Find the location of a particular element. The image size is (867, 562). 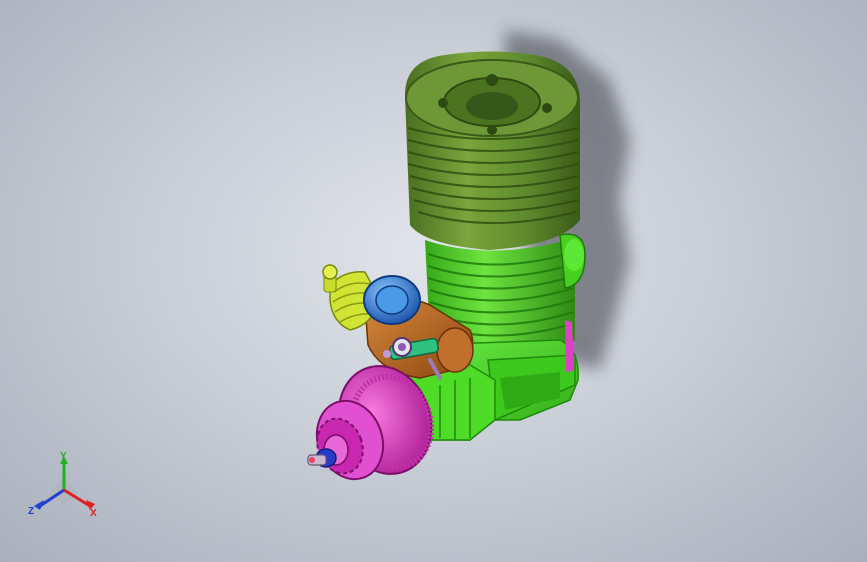

axis-triad: Y X Z is located at coordinates (64, 486).